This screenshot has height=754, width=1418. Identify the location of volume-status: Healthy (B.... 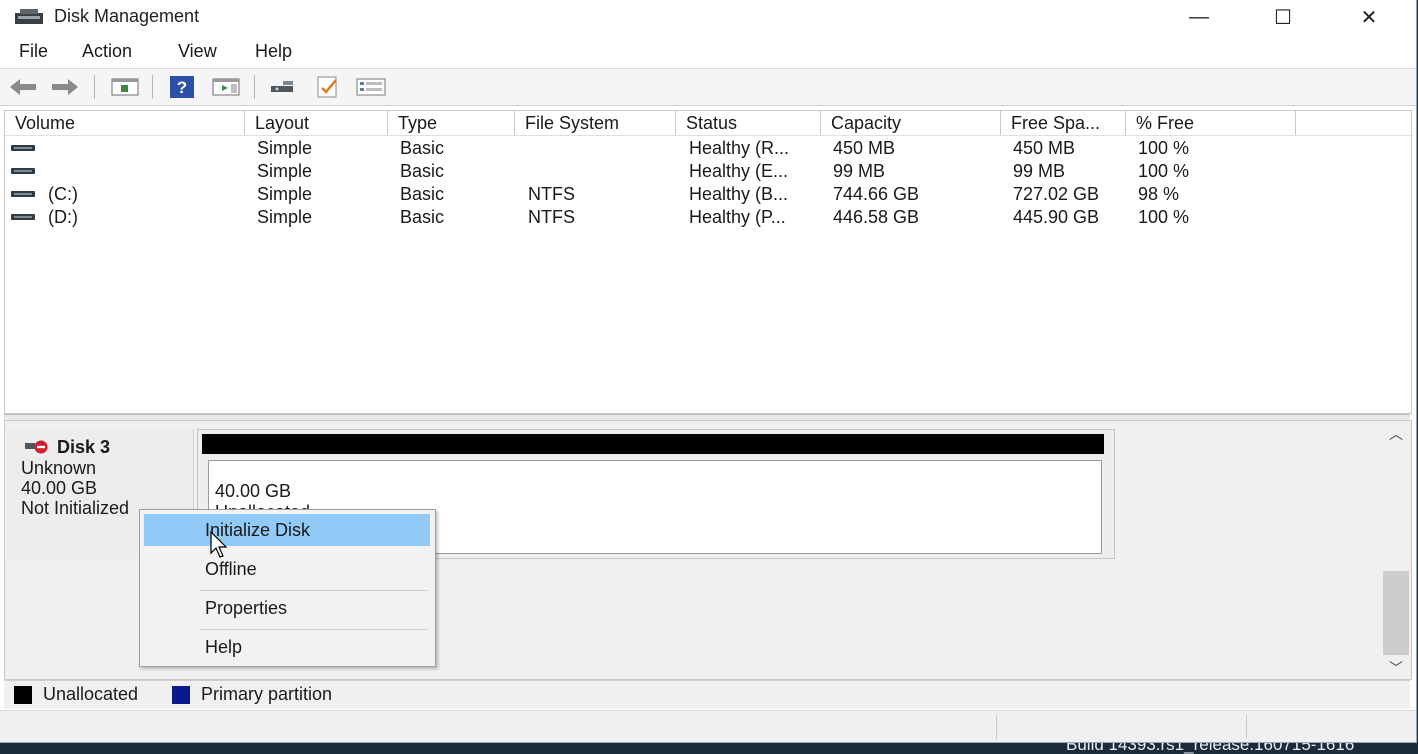
(739, 194).